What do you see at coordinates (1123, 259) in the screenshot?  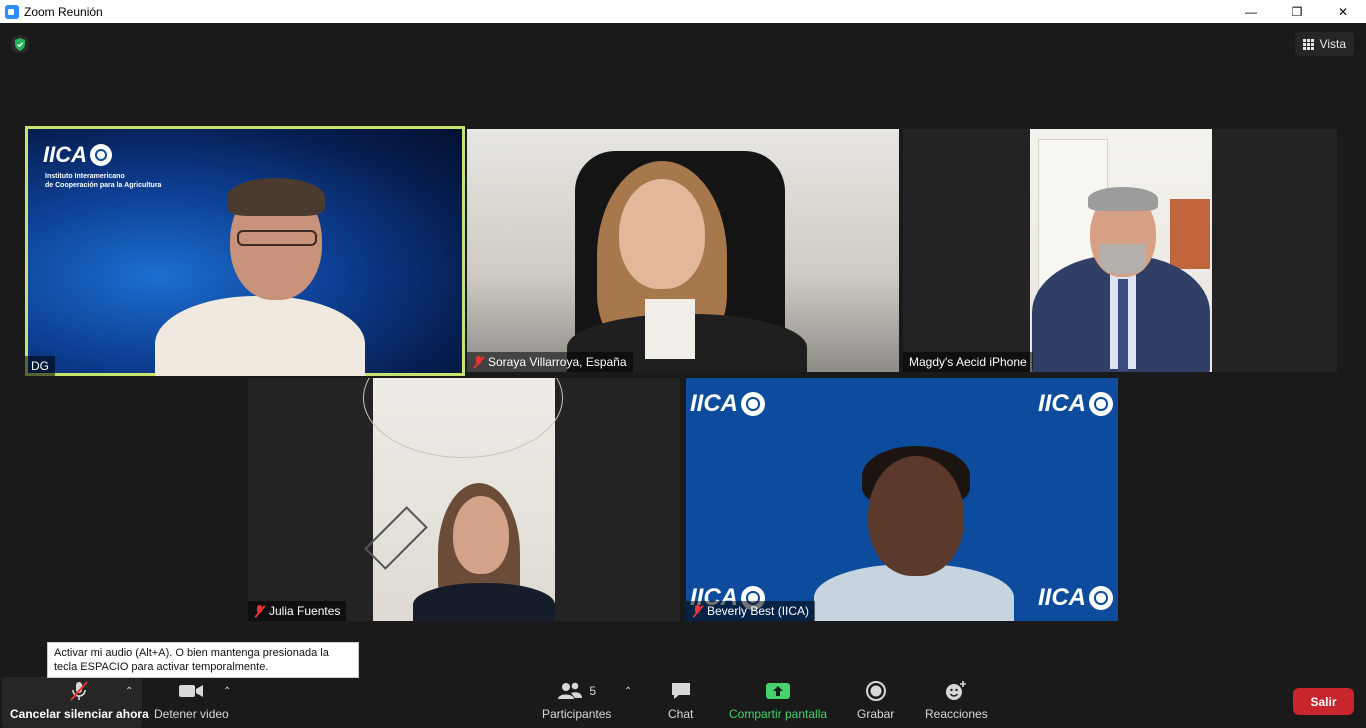 I see `beard` at bounding box center [1123, 259].